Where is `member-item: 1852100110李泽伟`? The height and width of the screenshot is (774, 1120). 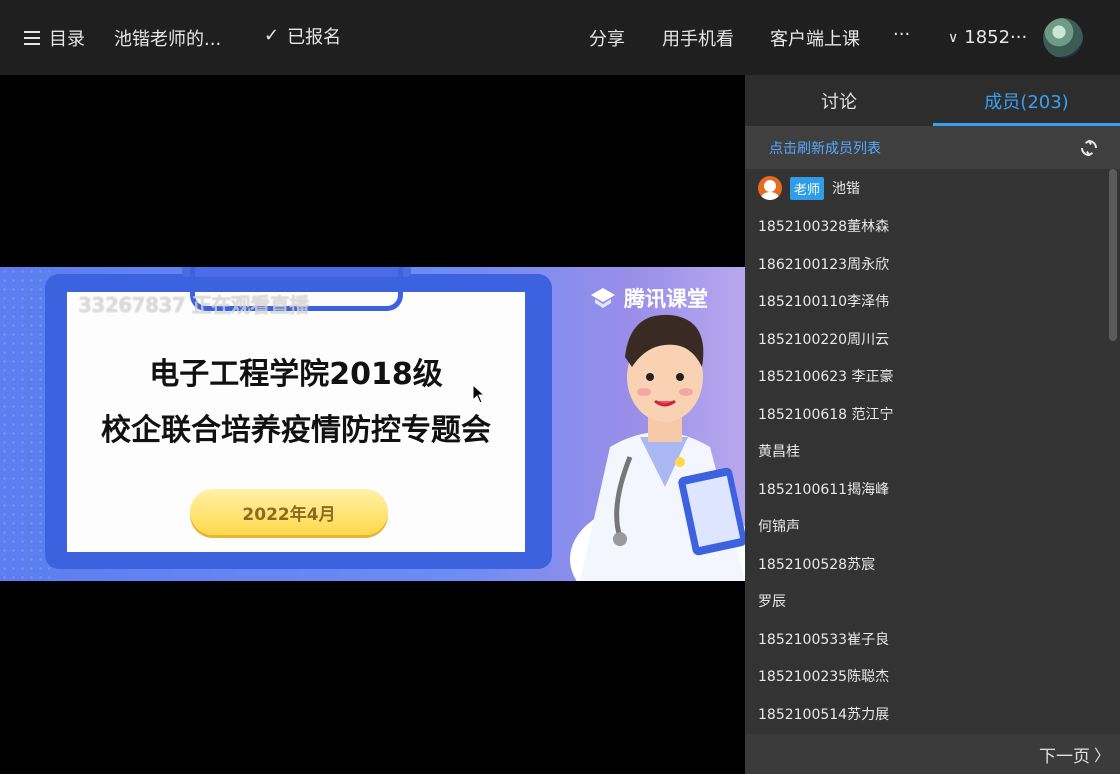
member-item: 1852100110李泽伟 is located at coordinates (823, 301).